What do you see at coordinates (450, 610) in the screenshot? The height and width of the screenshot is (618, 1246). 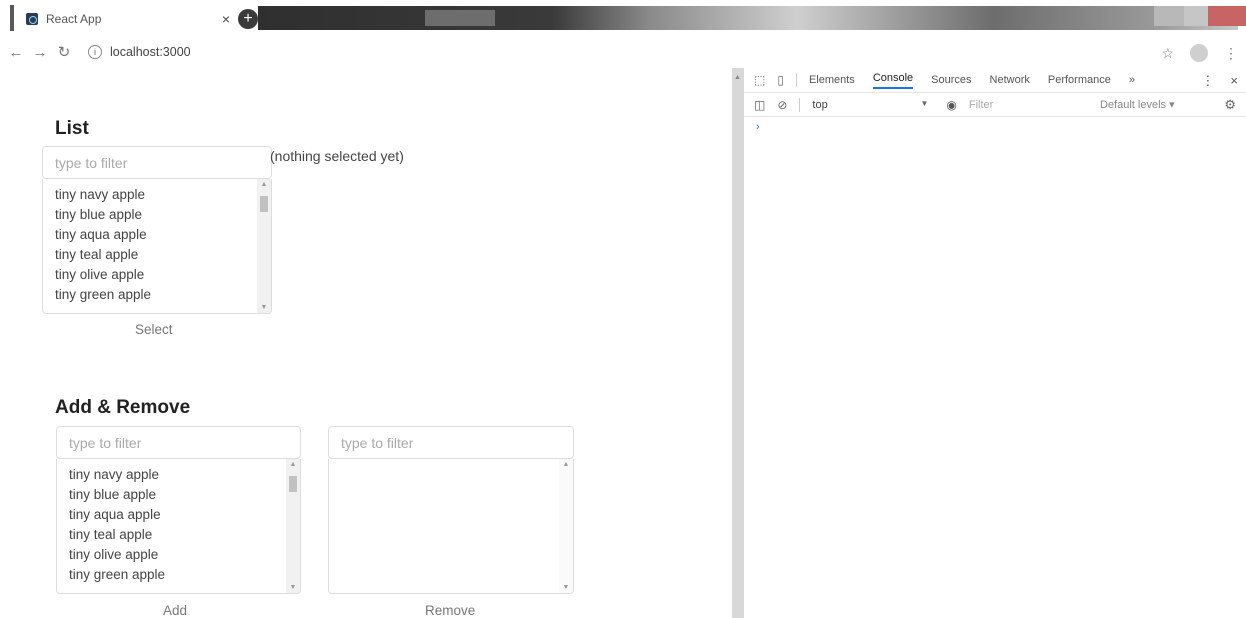 I see `remove-button: Remove` at bounding box center [450, 610].